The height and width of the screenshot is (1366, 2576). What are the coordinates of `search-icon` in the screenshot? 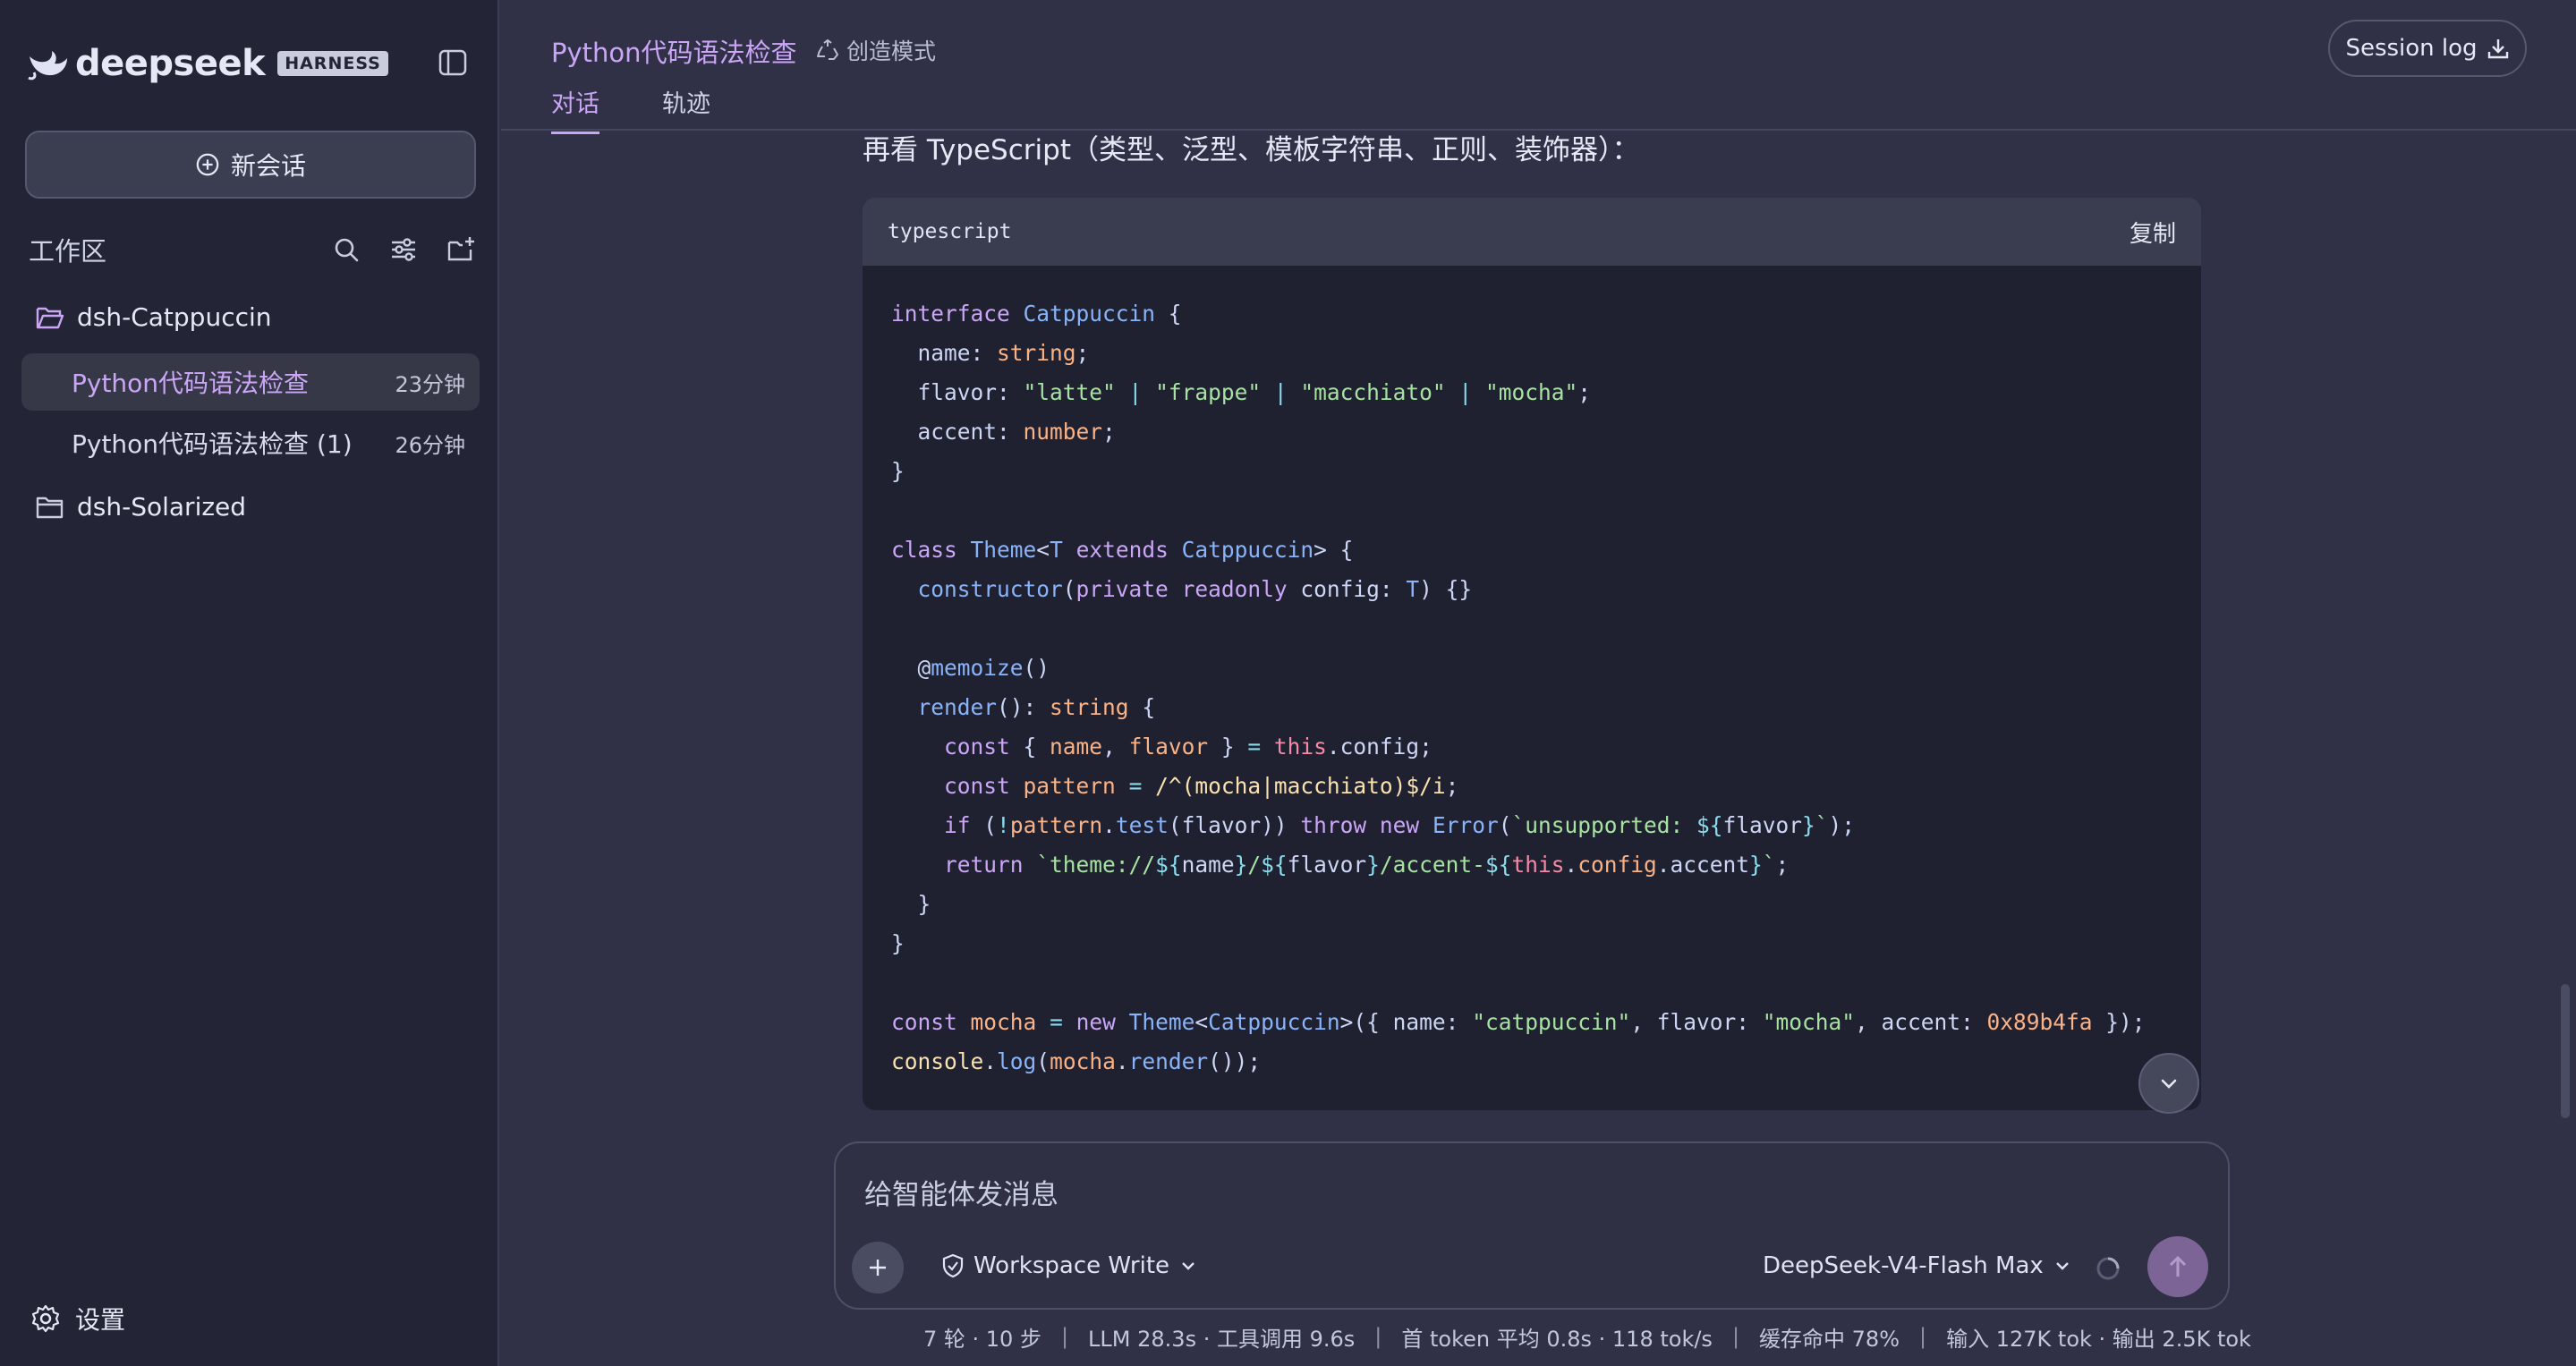 It's located at (346, 249).